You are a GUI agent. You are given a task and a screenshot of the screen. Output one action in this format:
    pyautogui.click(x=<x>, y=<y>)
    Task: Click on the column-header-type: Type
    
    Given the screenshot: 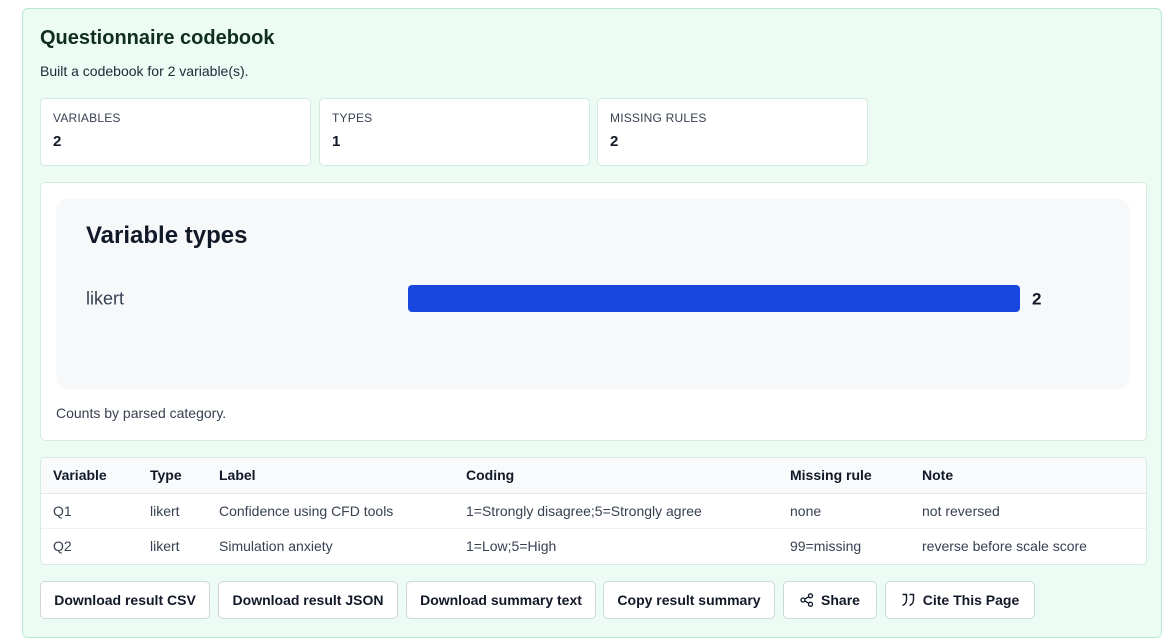 What is the action you would take?
    pyautogui.click(x=172, y=476)
    